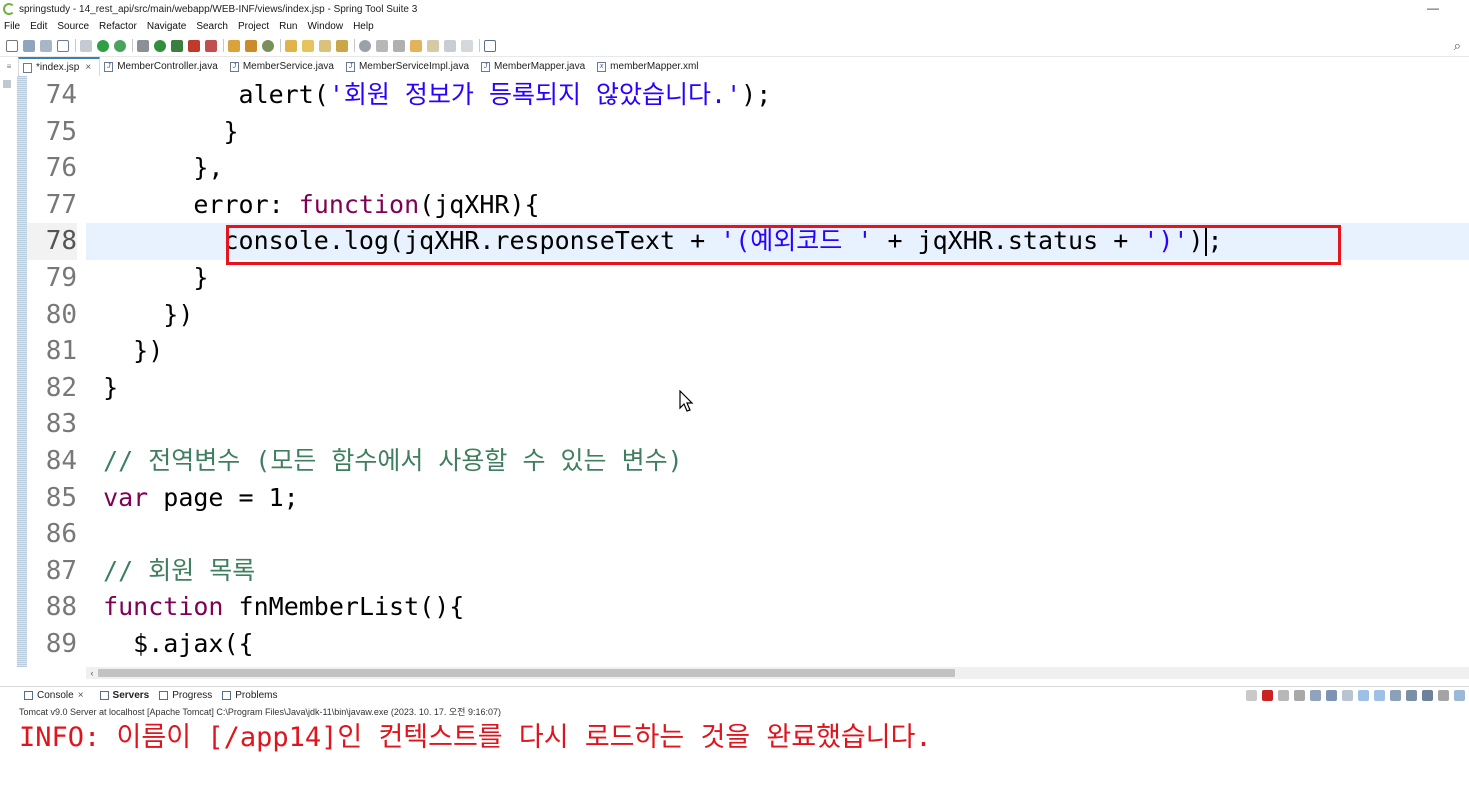  I want to click on show-on-stdout-icon, so click(1363, 695).